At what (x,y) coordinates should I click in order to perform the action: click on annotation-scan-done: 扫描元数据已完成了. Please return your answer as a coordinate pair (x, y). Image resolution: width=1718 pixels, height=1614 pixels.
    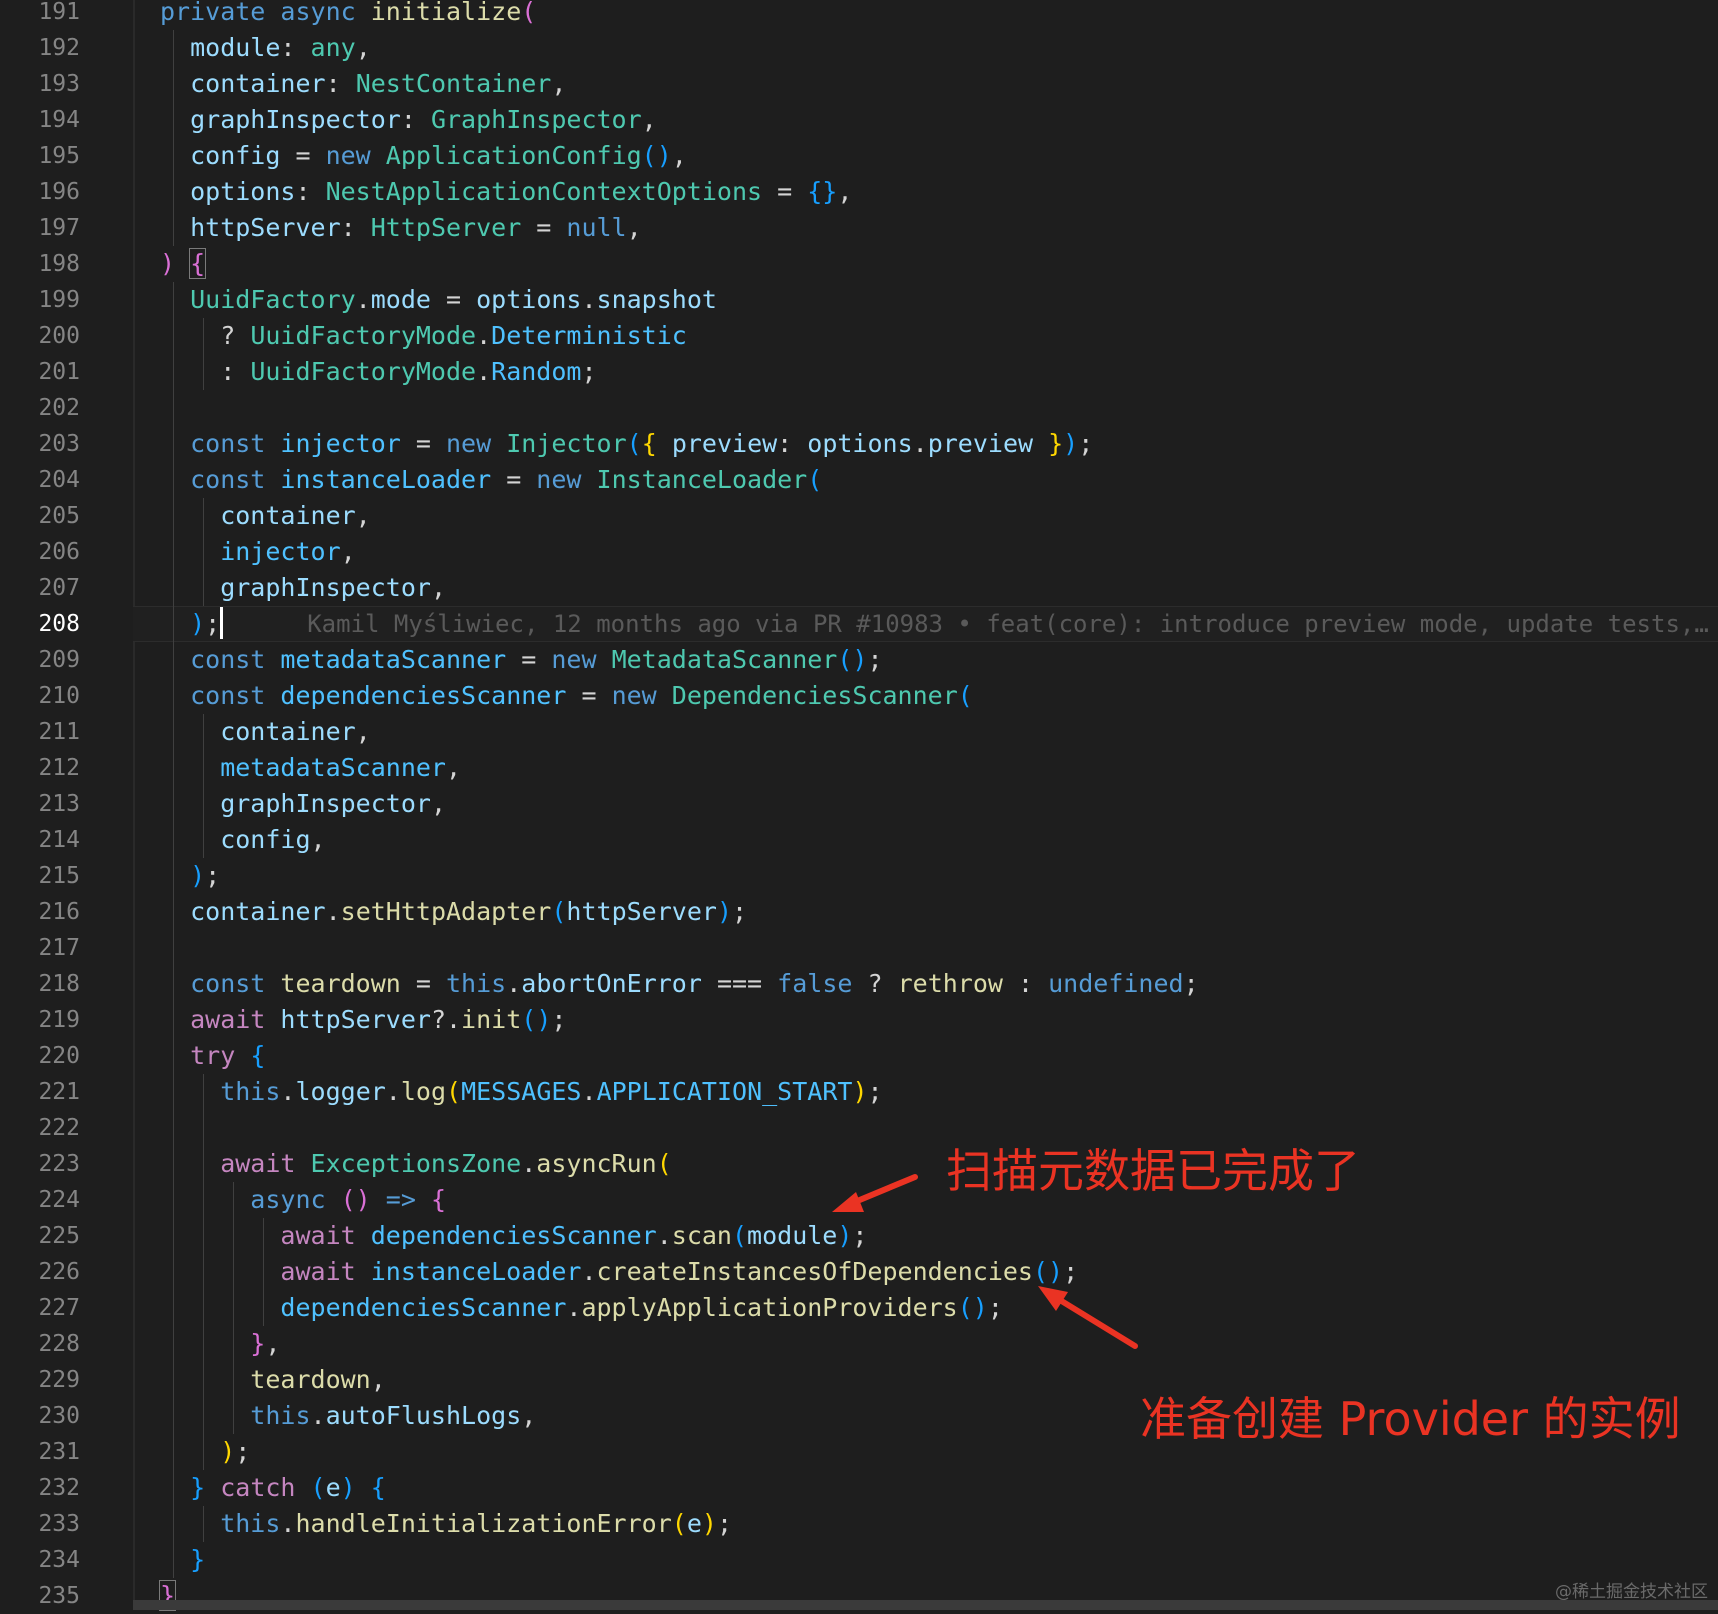
    Looking at the image, I should click on (1153, 1171).